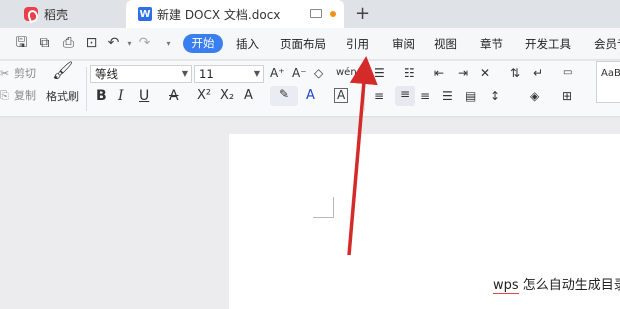 The width and height of the screenshot is (620, 309). I want to click on template-icon: ⧉, so click(44, 43).